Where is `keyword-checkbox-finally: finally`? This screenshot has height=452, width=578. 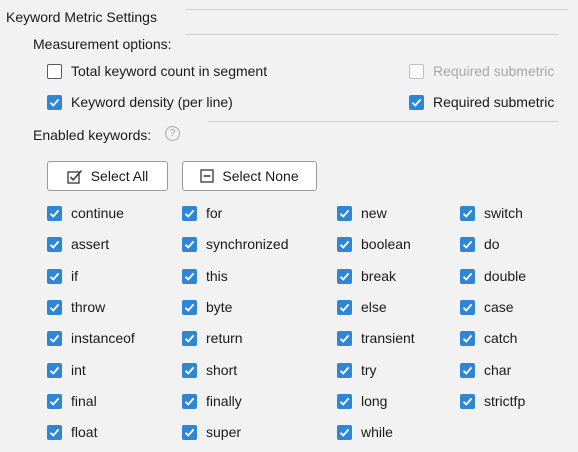 keyword-checkbox-finally: finally is located at coordinates (212, 401).